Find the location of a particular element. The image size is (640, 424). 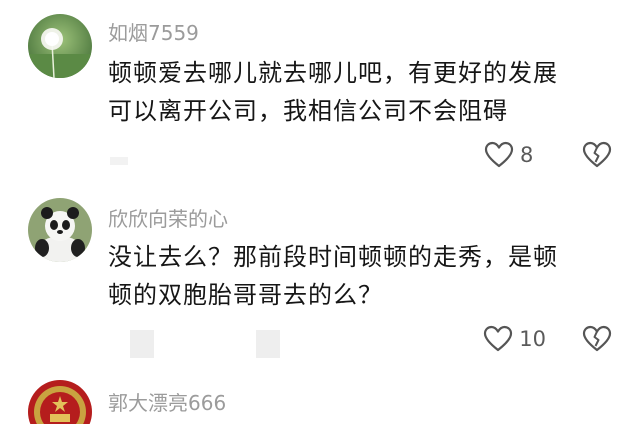

username: 如烟7559 is located at coordinates (153, 31).